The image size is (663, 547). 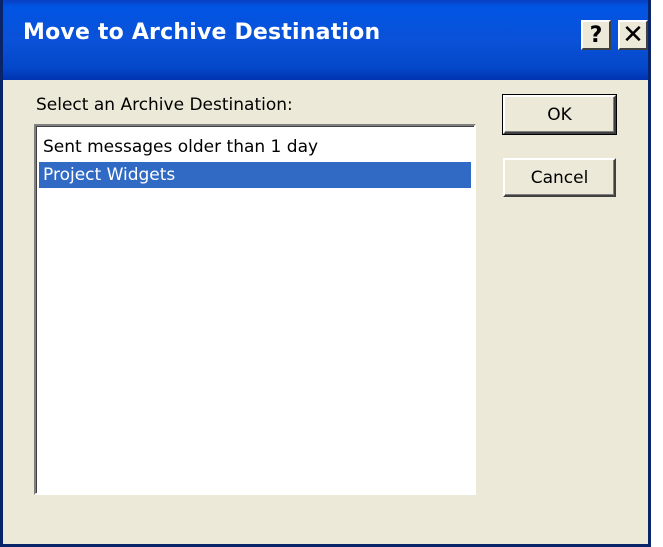 What do you see at coordinates (559, 177) in the screenshot?
I see `cancel-button: Cancel` at bounding box center [559, 177].